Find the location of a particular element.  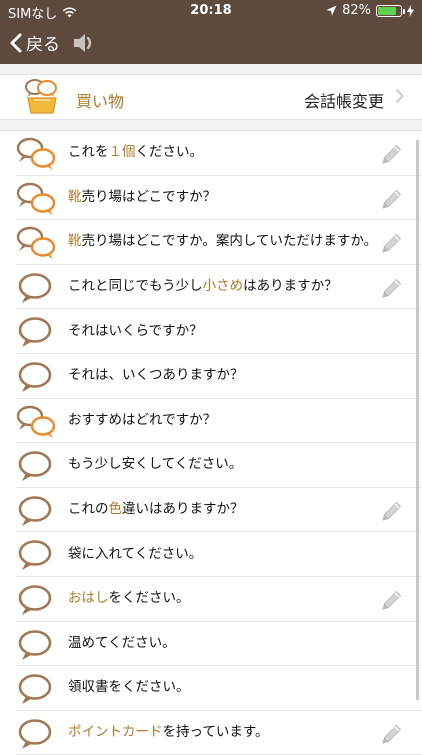

phrase-row: 領収書をください。 is located at coordinates (219, 688).